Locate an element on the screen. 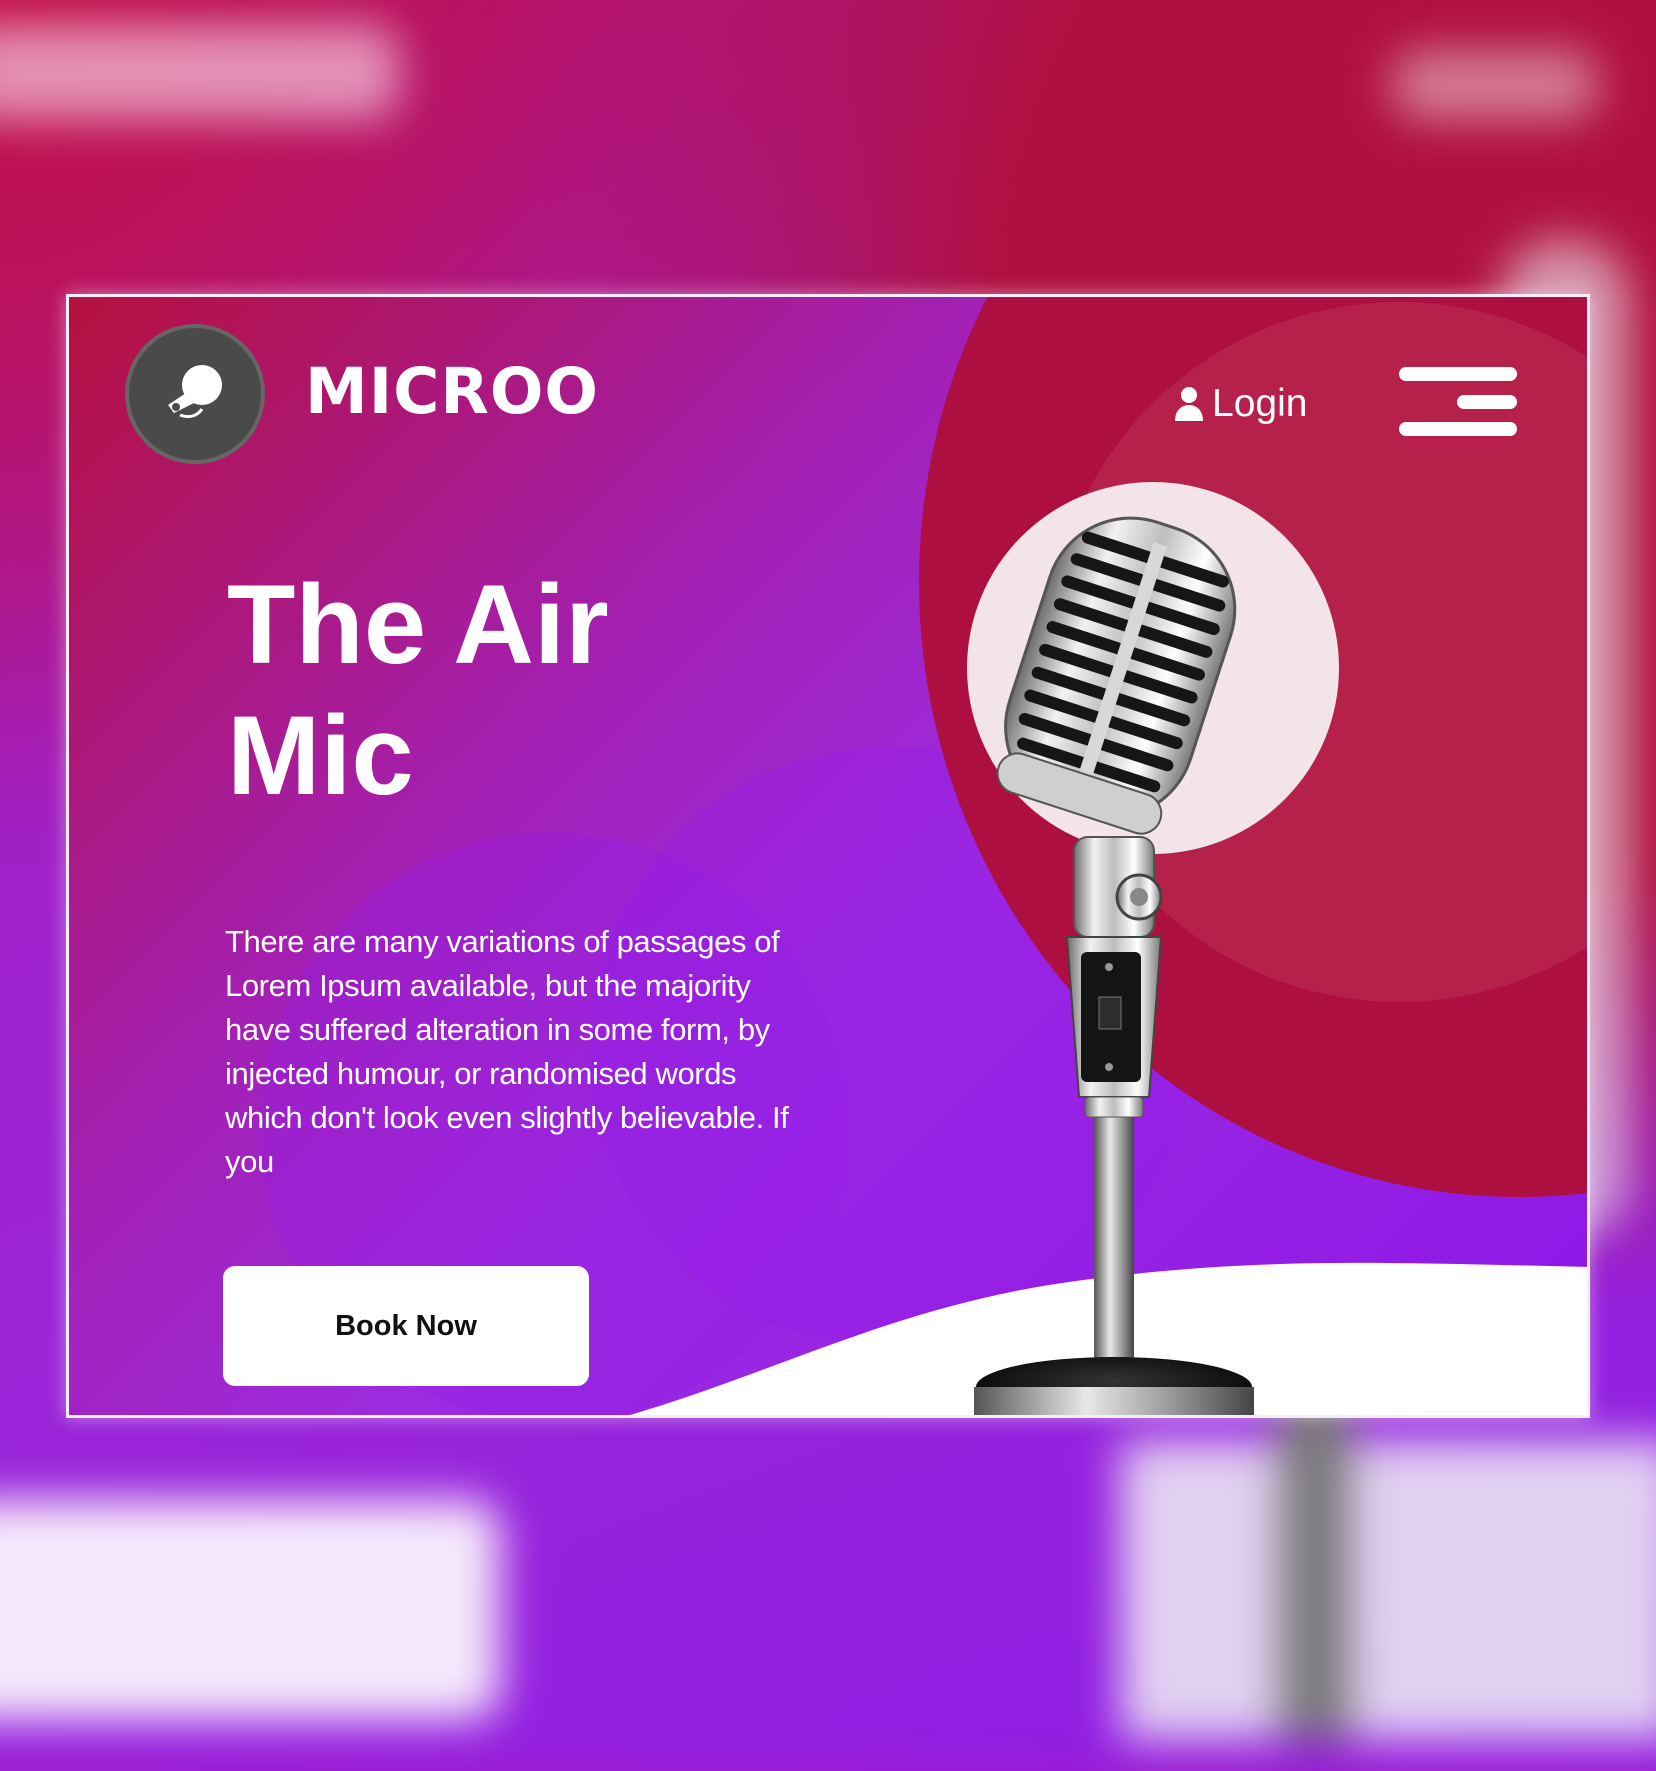  white-wave is located at coordinates (1108, 1338).